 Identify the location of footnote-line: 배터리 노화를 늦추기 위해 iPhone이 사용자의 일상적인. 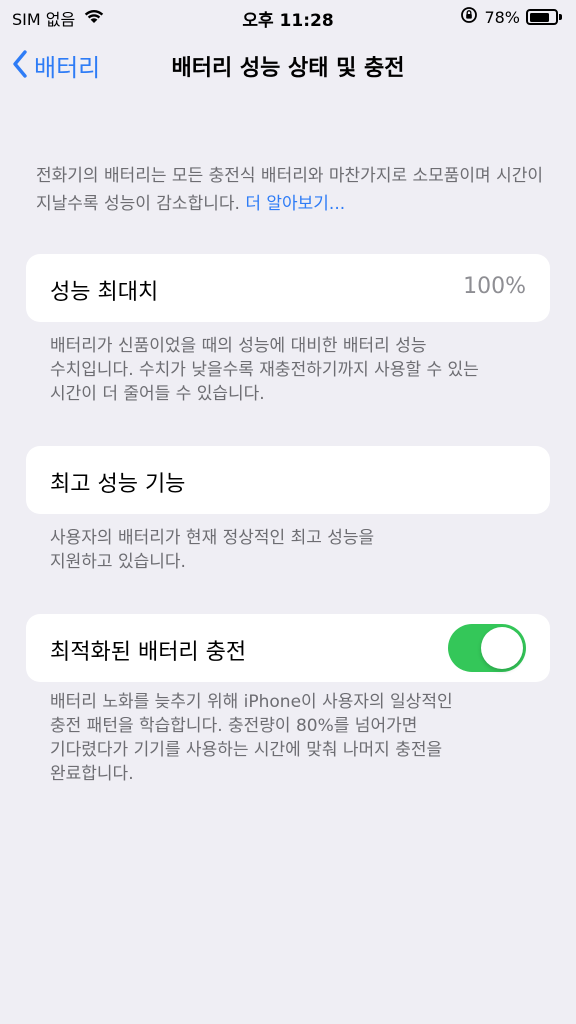
(251, 702).